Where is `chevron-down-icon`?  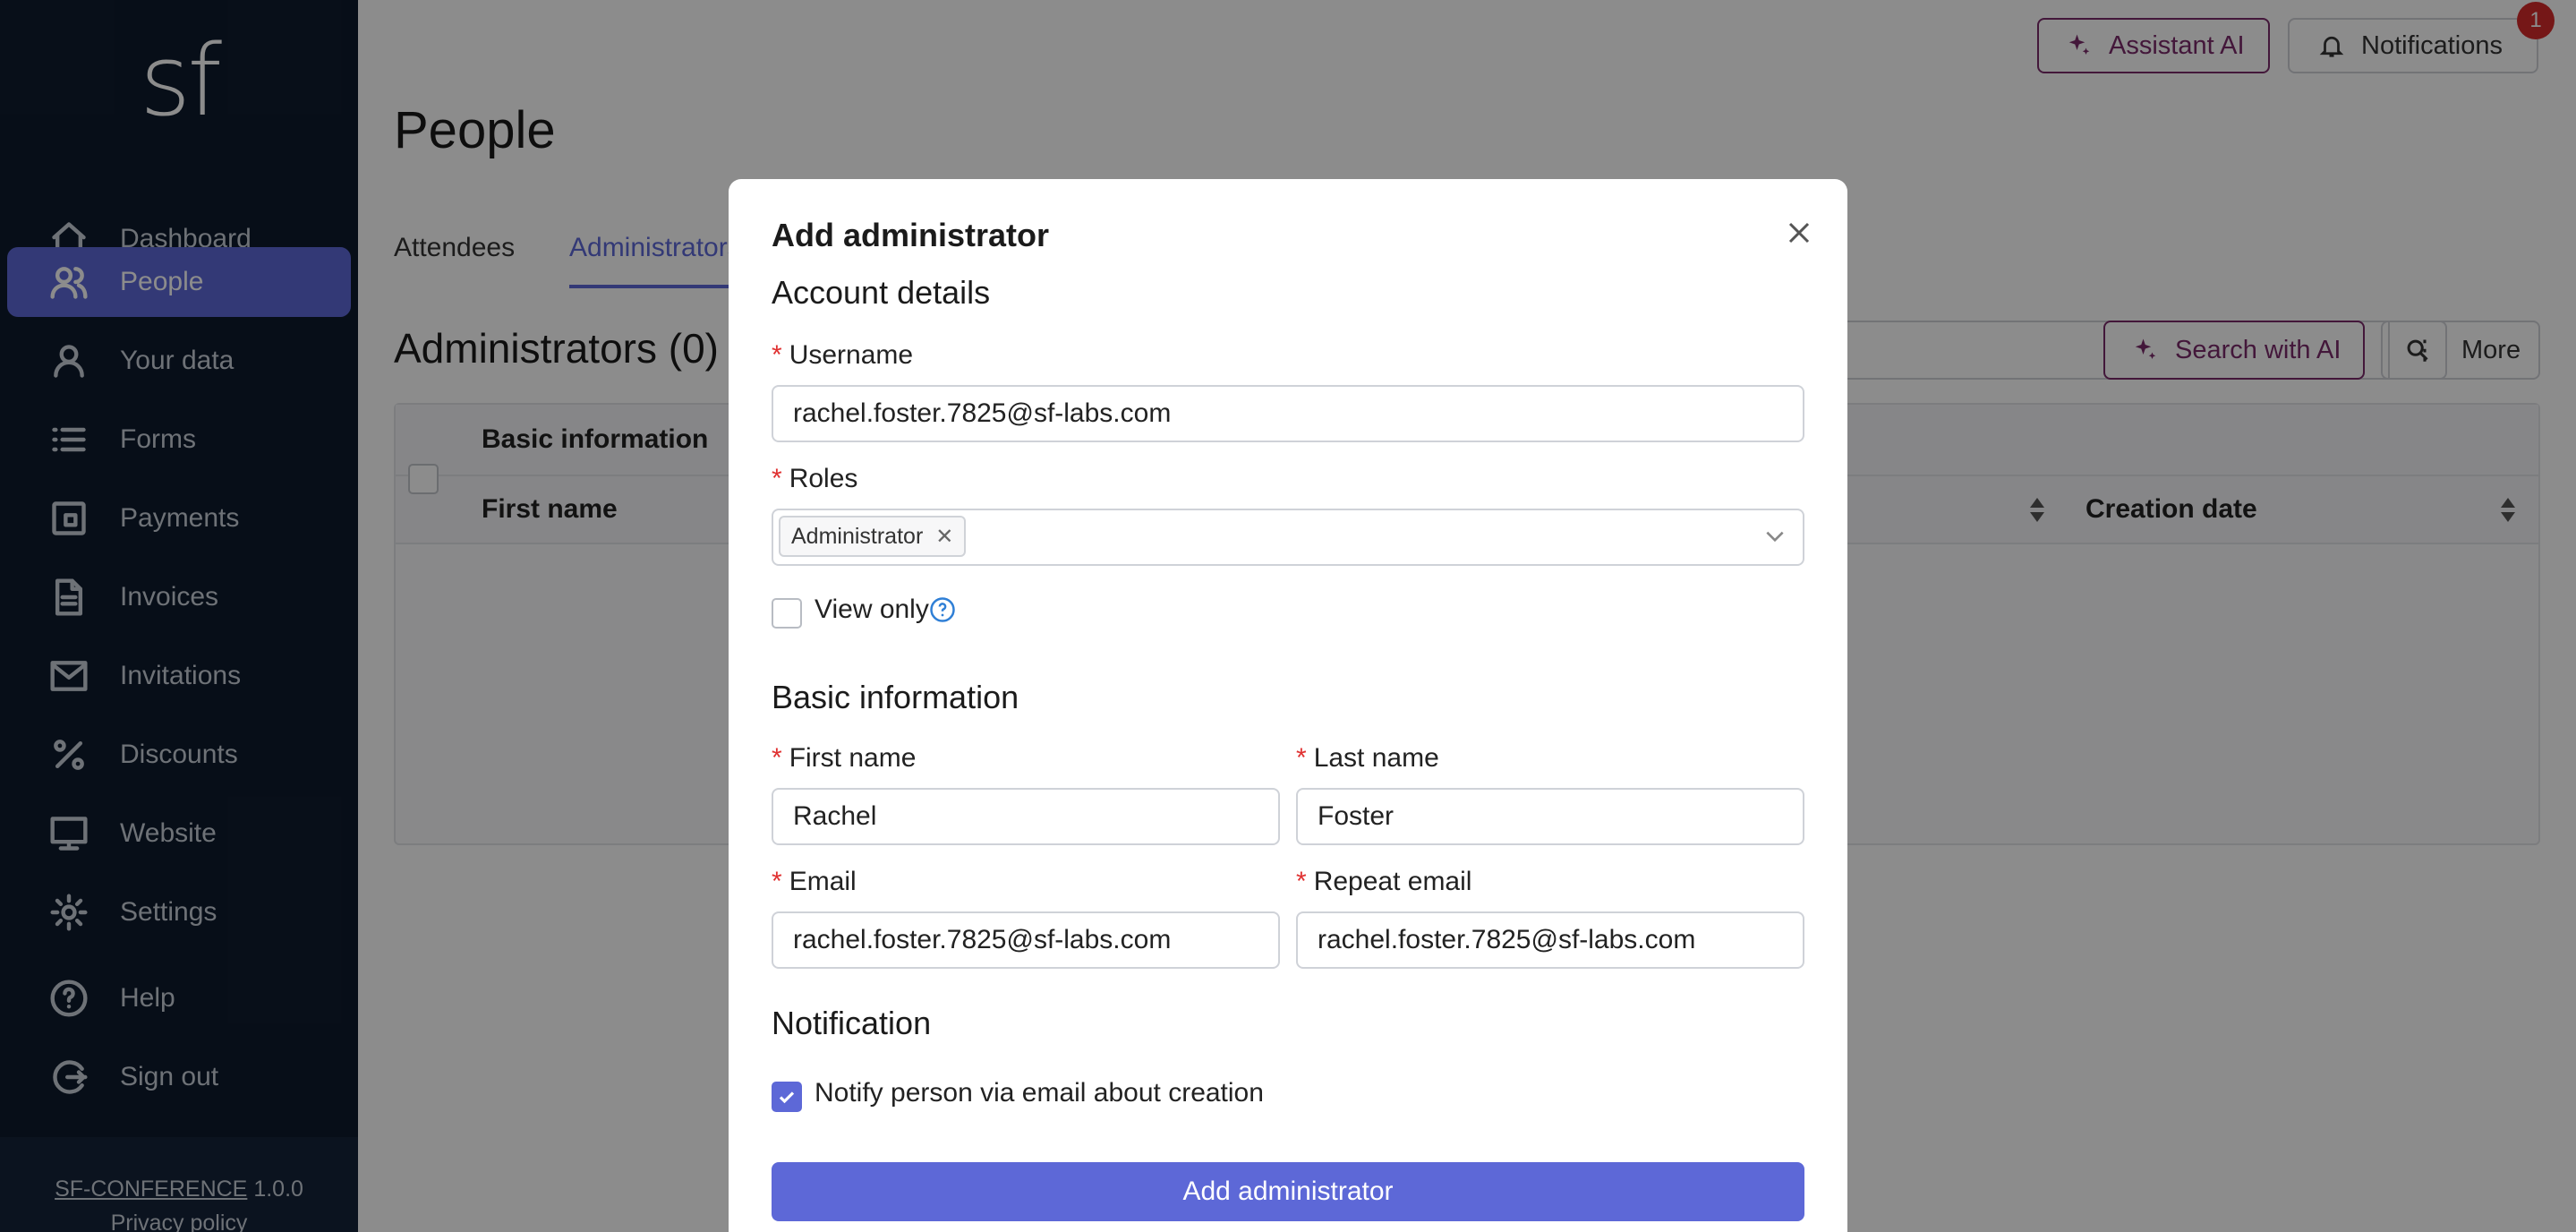
chevron-down-icon is located at coordinates (1775, 536).